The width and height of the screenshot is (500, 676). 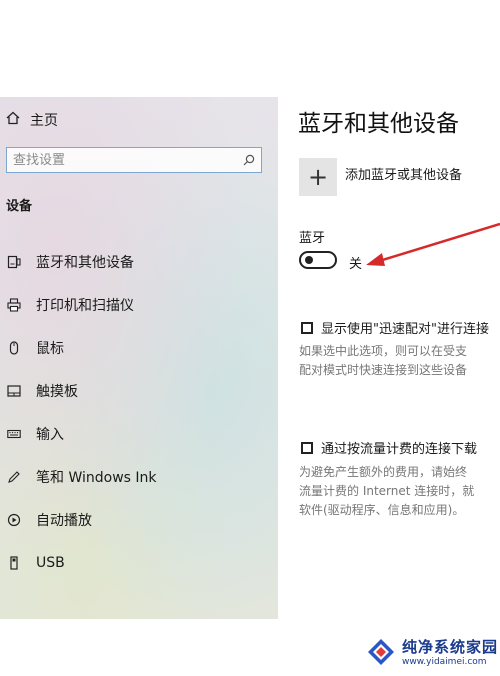 What do you see at coordinates (139, 347) in the screenshot?
I see `sidebar-item-mouse: 鼠标` at bounding box center [139, 347].